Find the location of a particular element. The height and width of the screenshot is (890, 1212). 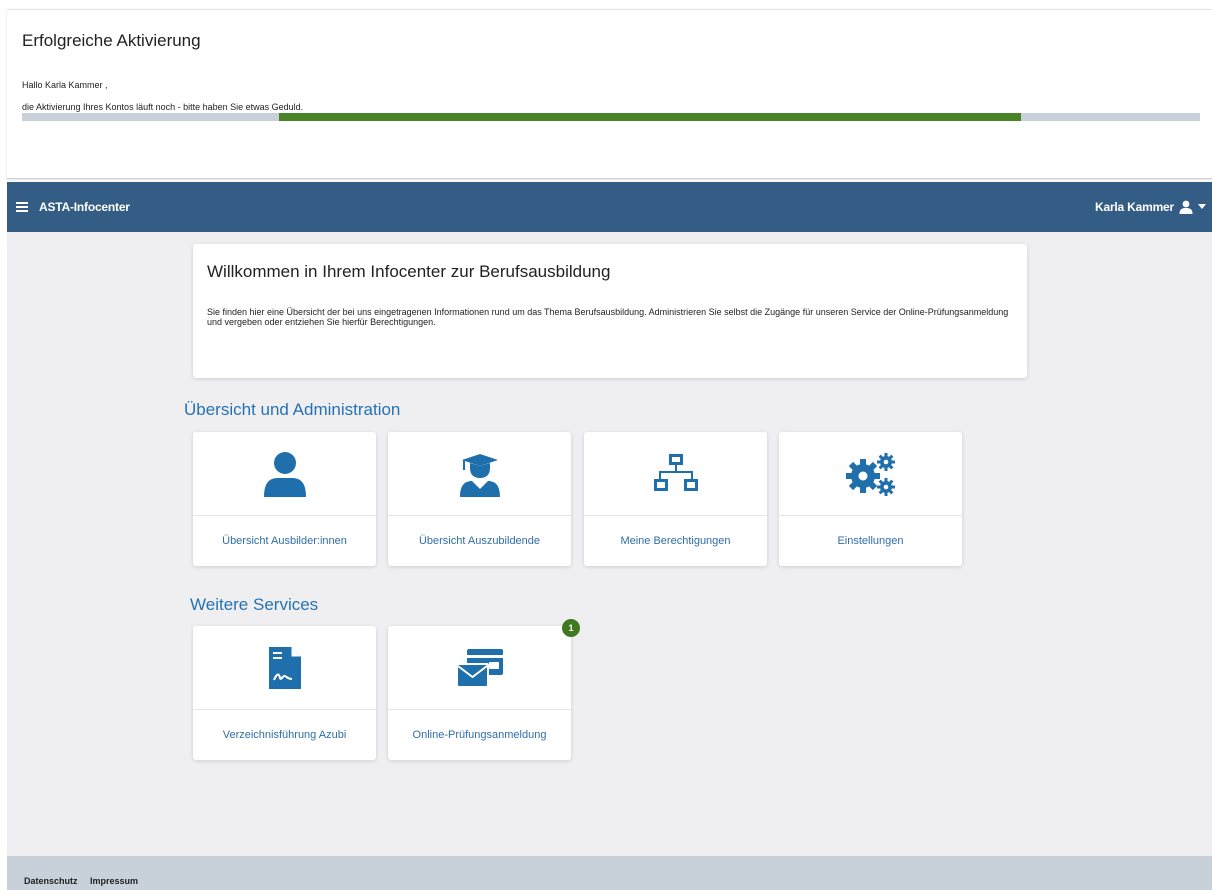

gears-icon is located at coordinates (870, 474).